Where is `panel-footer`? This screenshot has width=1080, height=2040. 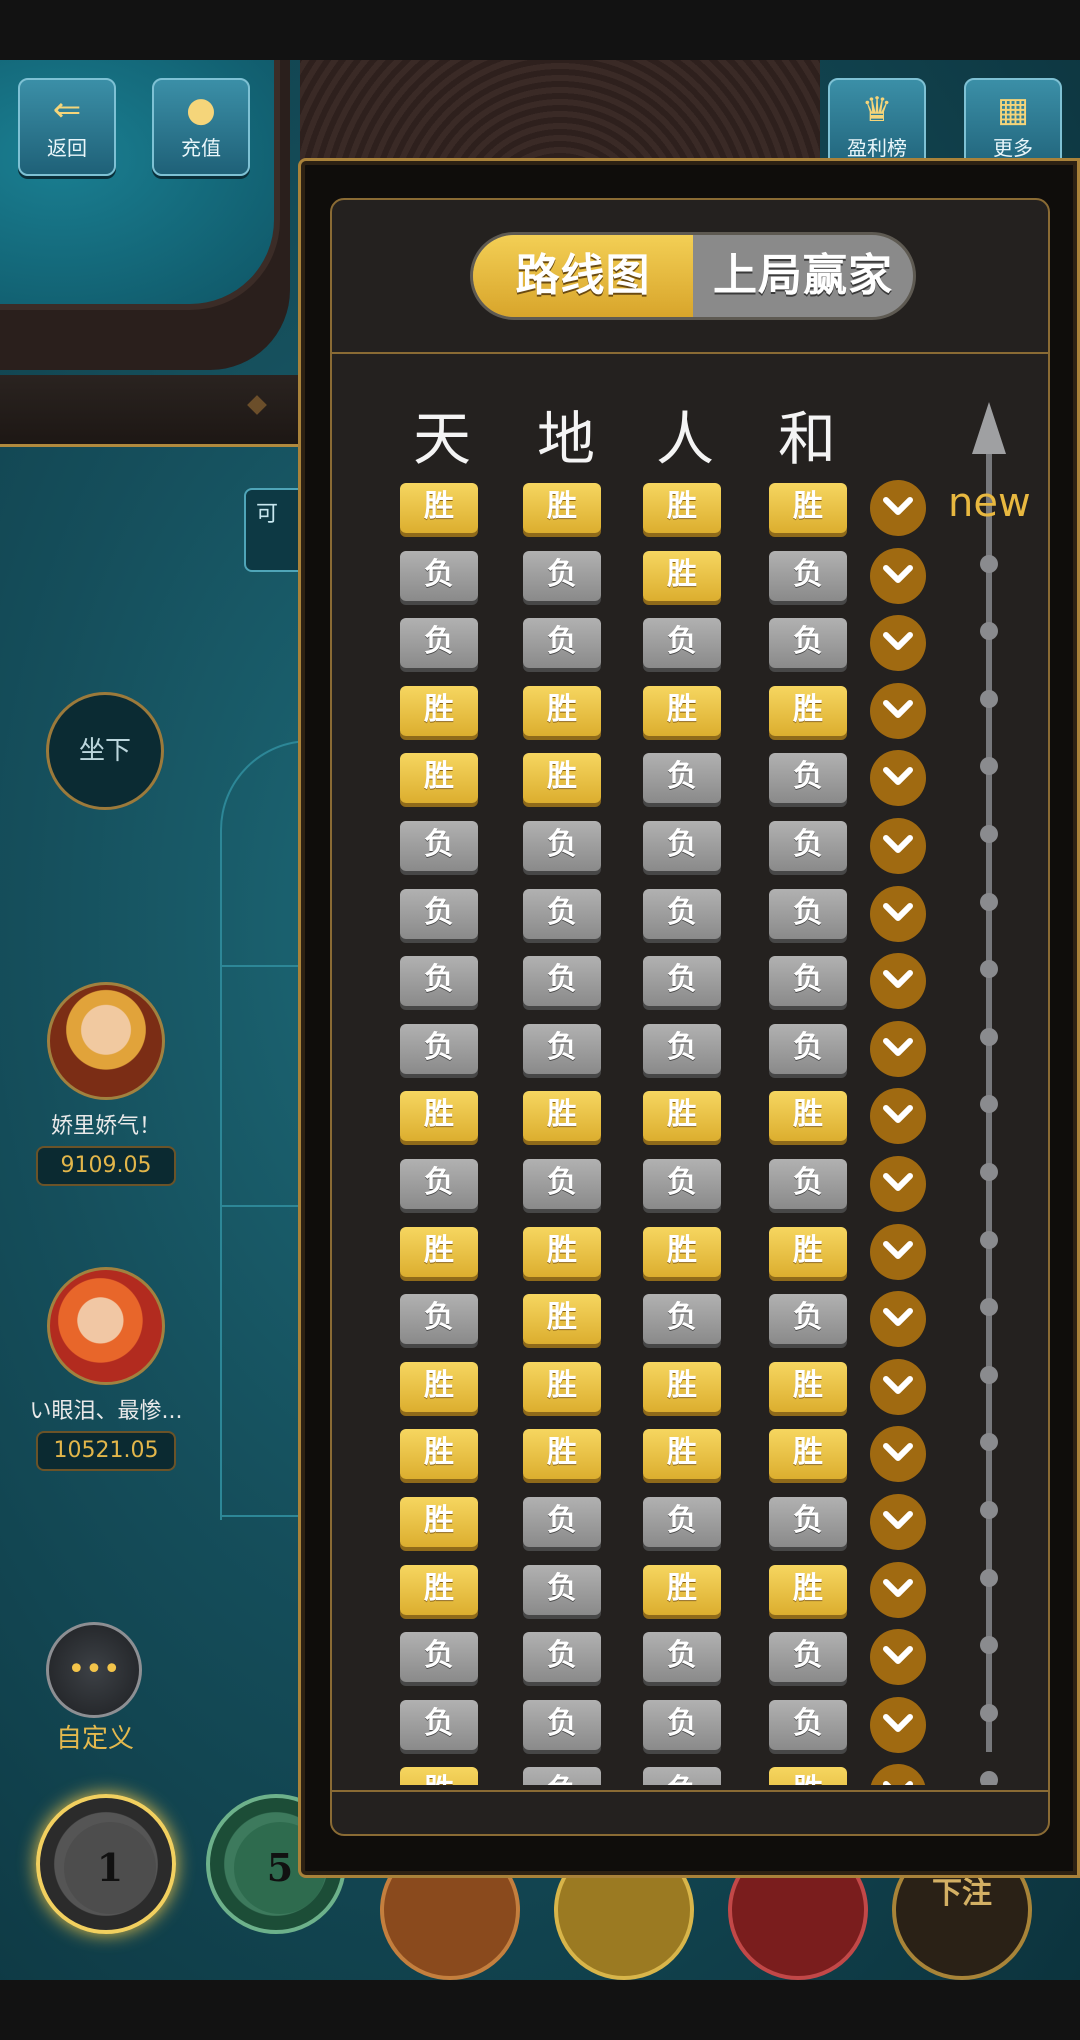 panel-footer is located at coordinates (690, 1813).